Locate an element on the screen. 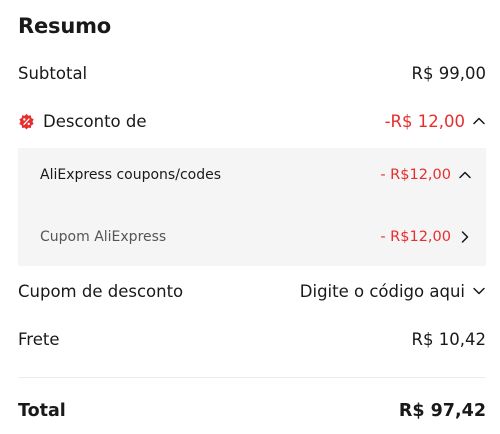  discount-label-group: Desconto de is located at coordinates (82, 121).